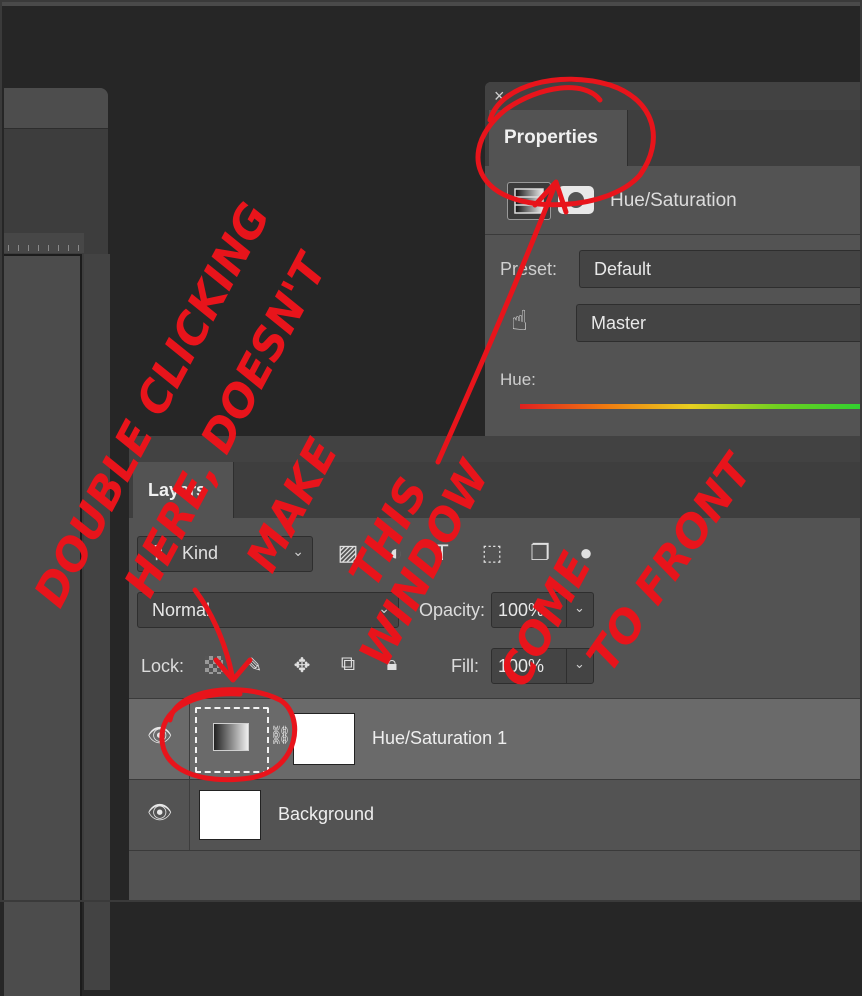 The width and height of the screenshot is (862, 996). I want to click on fill-value: 100%, so click(521, 666).